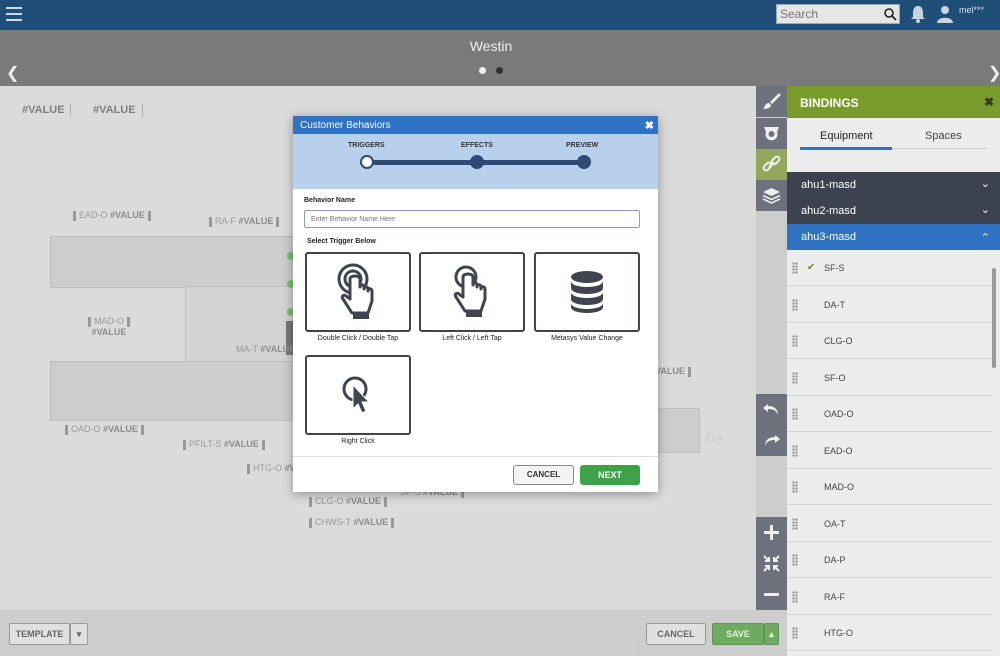 Image resolution: width=1000 pixels, height=656 pixels. Describe the element at coordinates (491, 46) in the screenshot. I see `page-title: Westin` at that location.